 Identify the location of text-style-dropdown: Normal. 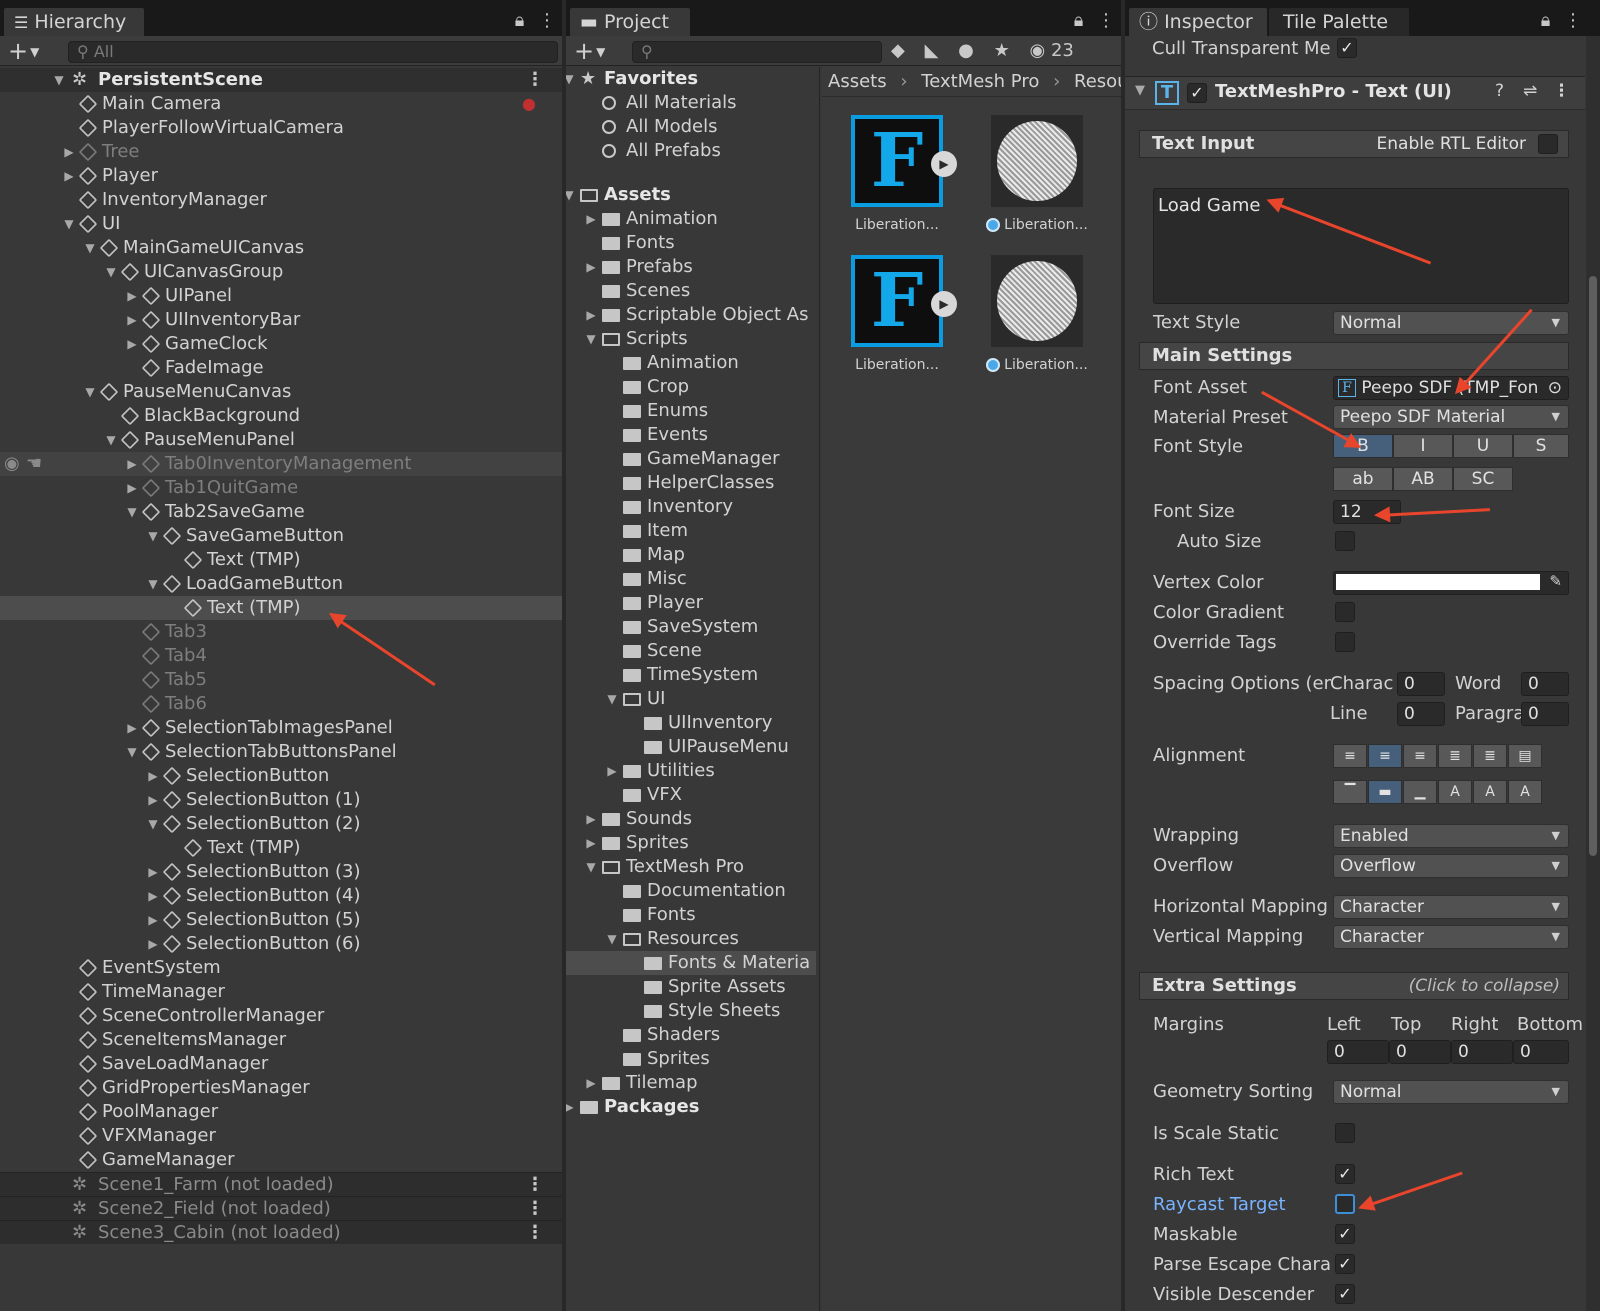
(1451, 323).